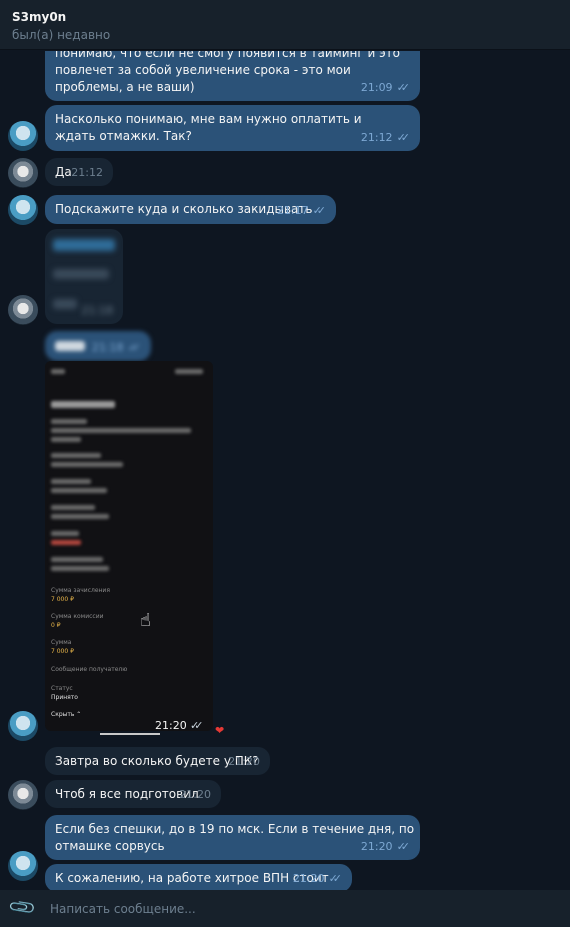 This screenshot has width=570, height=927. Describe the element at coordinates (285, 25) in the screenshot. I see `chat-header: S3my0n был(а) недавно` at that location.